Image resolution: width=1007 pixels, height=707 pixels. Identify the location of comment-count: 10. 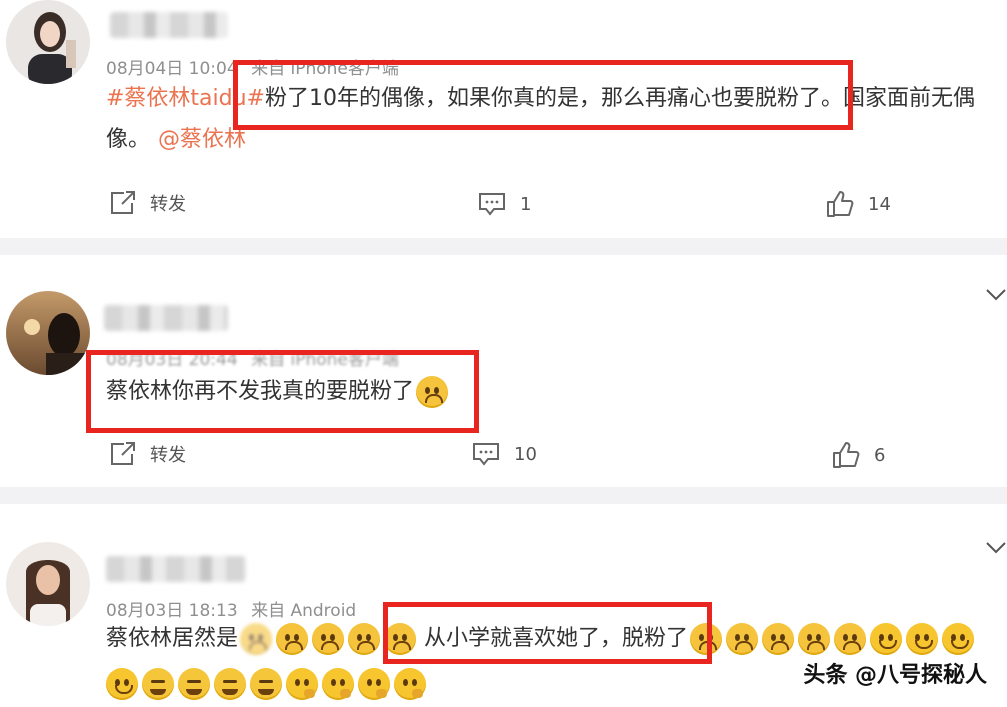
(525, 454).